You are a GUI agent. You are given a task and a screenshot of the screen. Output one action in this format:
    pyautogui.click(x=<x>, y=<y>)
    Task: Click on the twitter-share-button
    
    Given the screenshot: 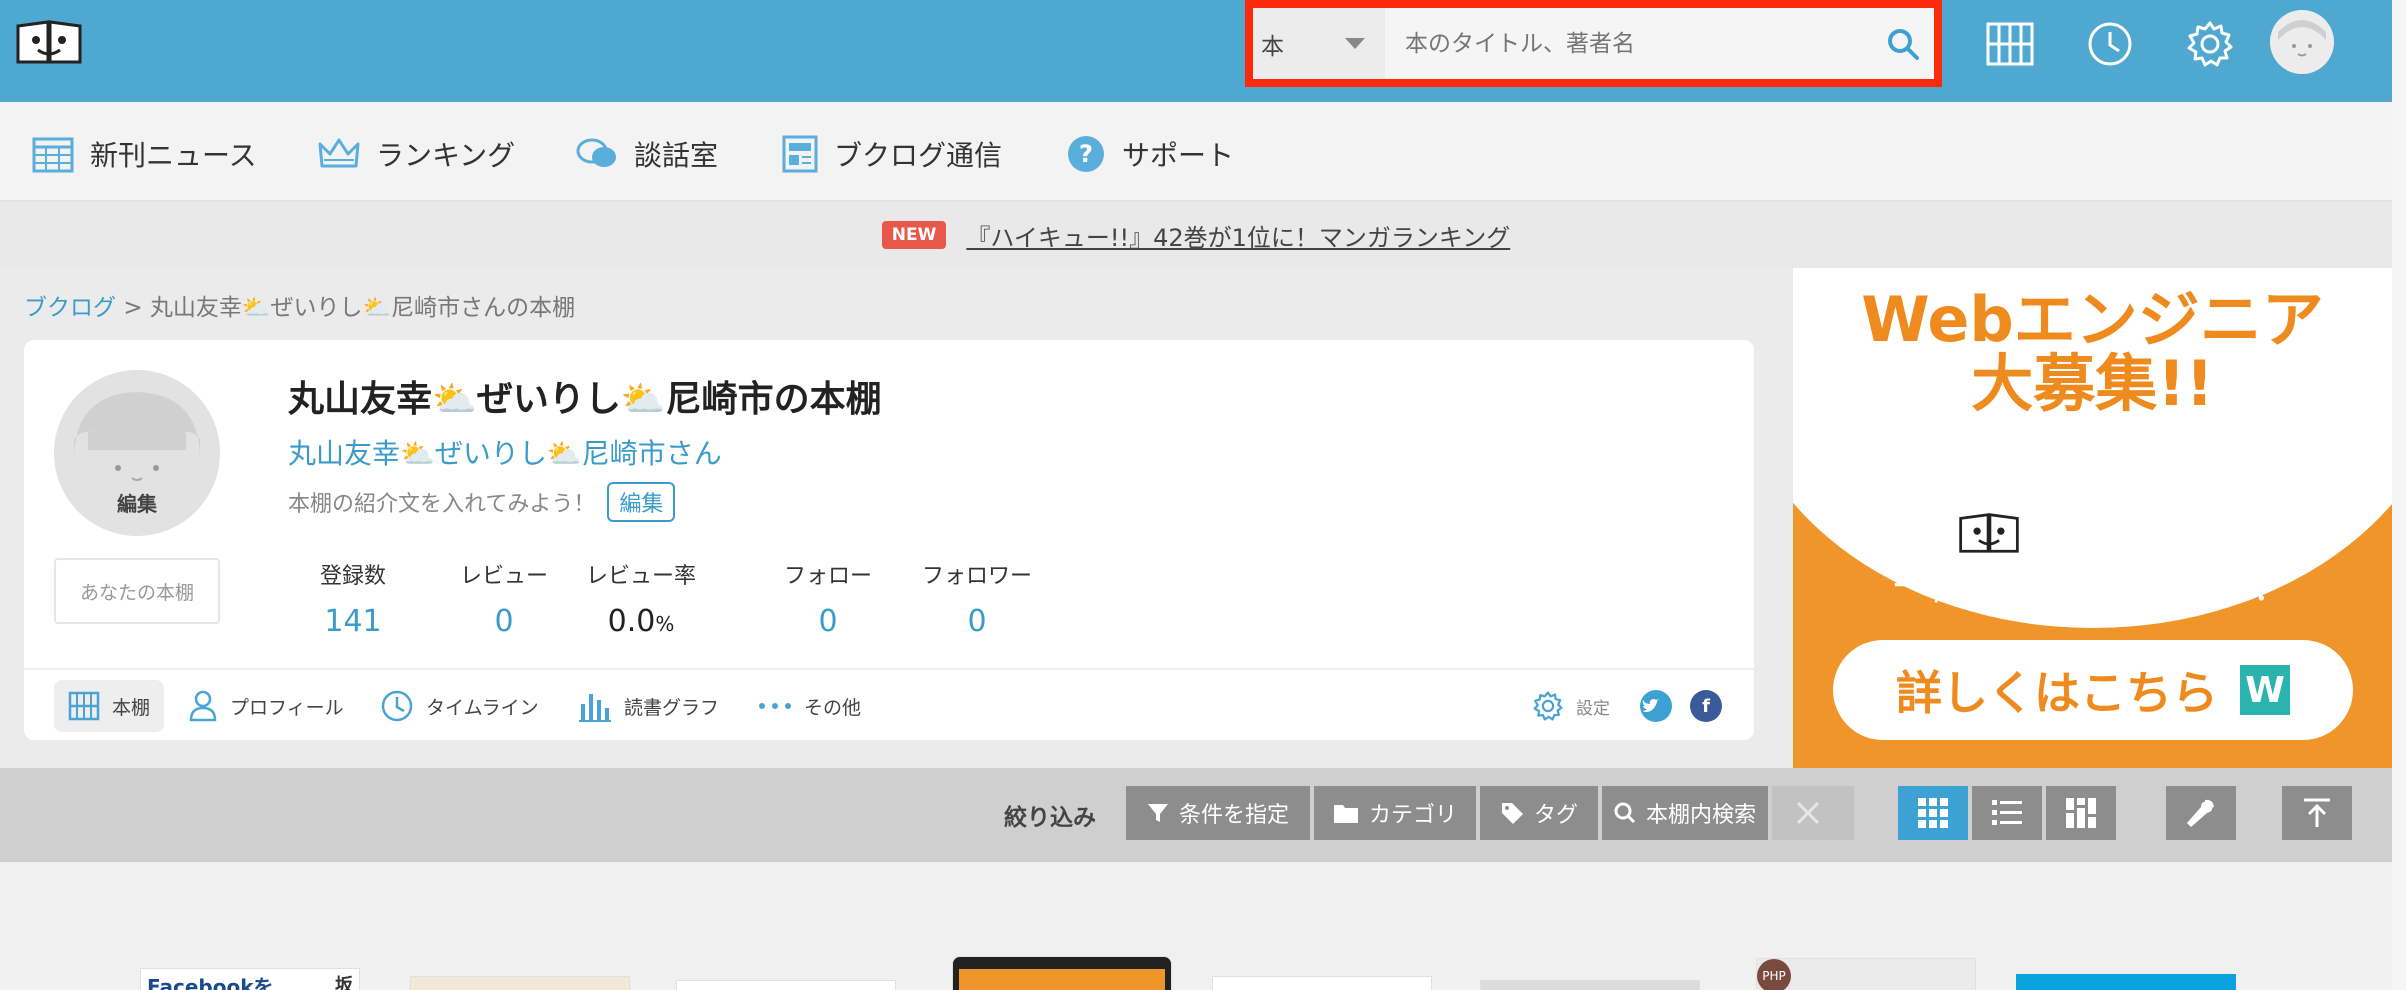 What is the action you would take?
    pyautogui.click(x=1656, y=706)
    